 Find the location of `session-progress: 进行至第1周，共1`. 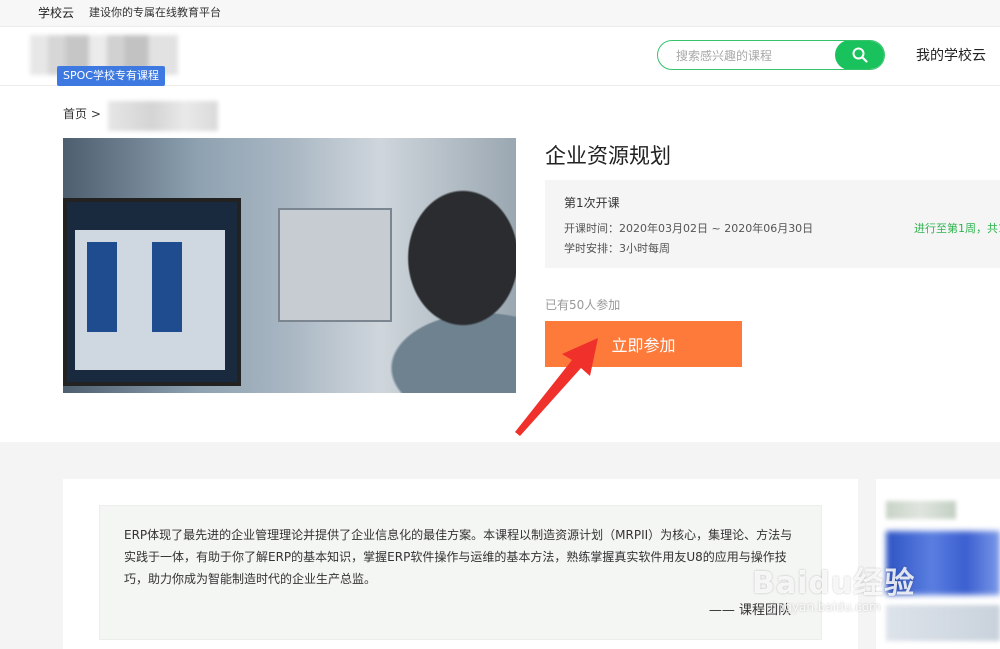

session-progress: 进行至第1周，共1 is located at coordinates (957, 228).